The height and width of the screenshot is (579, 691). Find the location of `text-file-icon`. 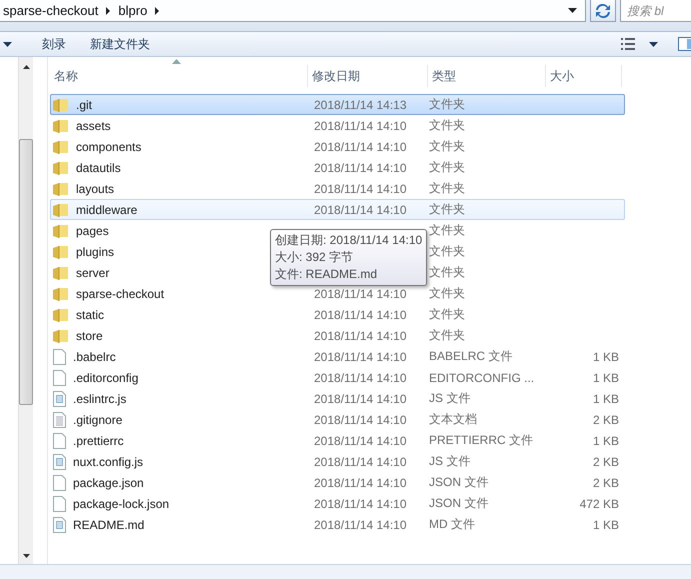

text-file-icon is located at coordinates (59, 420).